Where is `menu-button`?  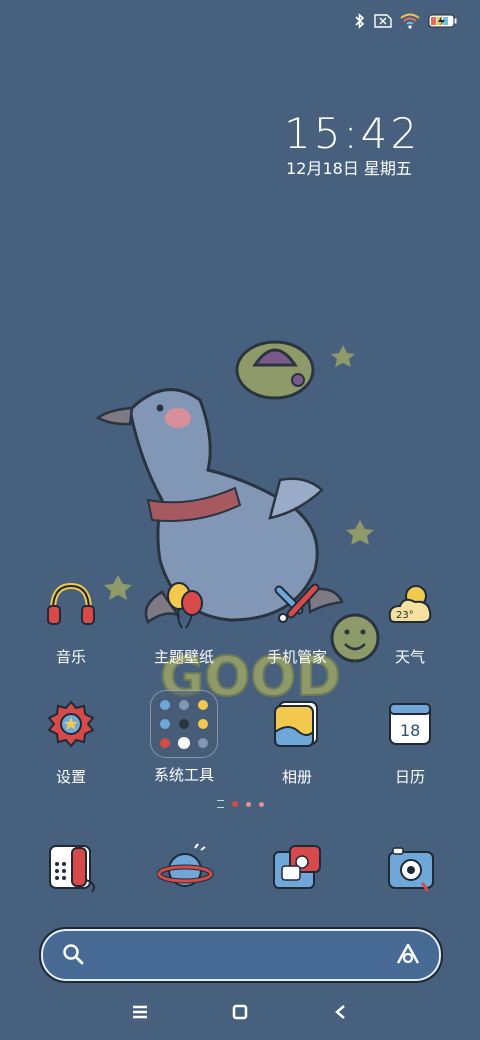
menu-button is located at coordinates (140, 1012).